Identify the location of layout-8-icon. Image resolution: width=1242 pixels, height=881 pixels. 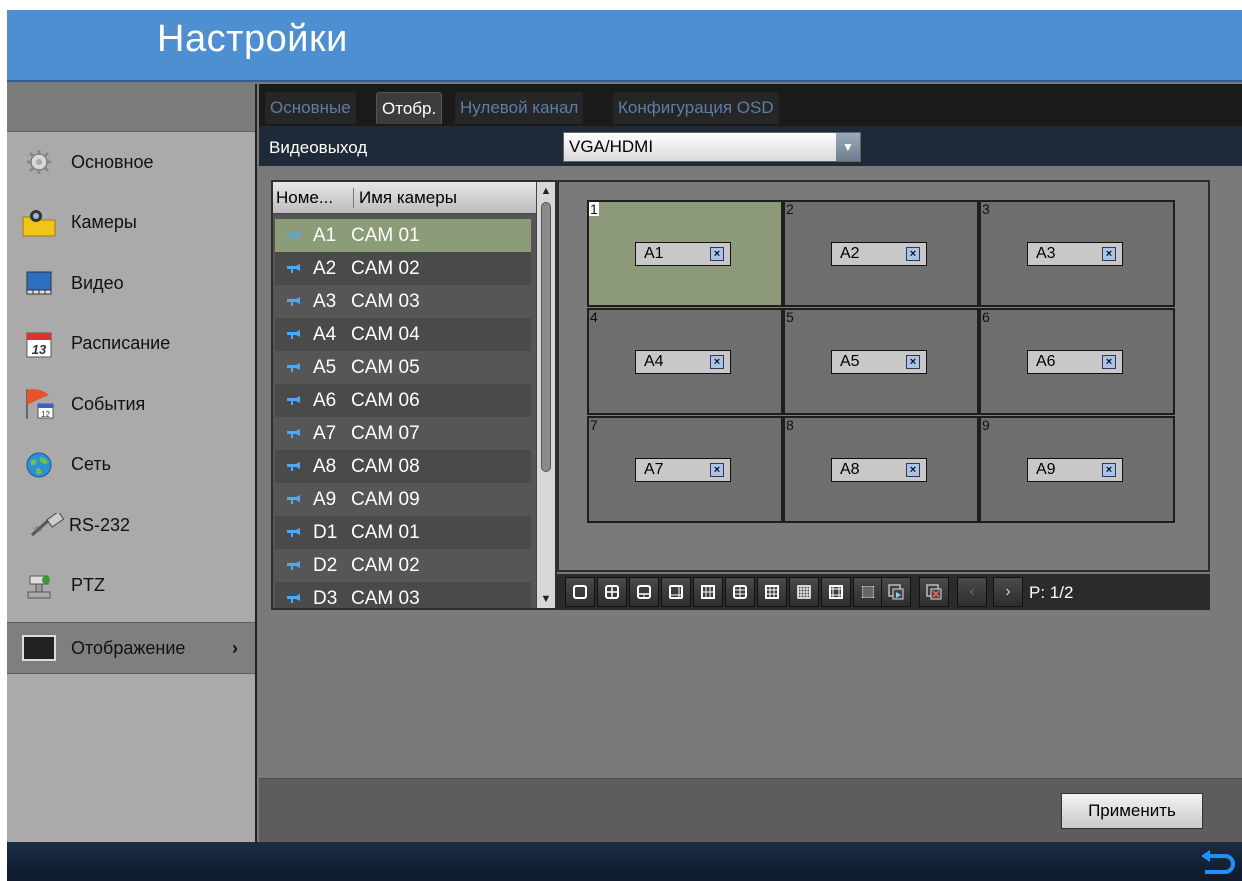
(676, 592).